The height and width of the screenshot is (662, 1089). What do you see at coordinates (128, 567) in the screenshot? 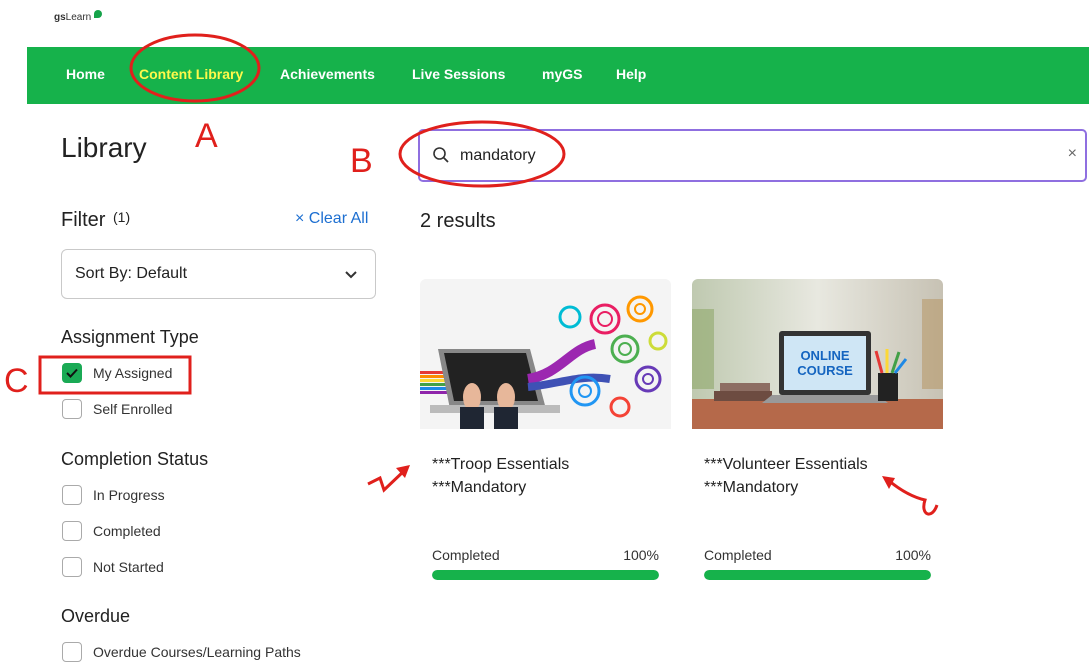
I see `not-started-label: Not Started` at bounding box center [128, 567].